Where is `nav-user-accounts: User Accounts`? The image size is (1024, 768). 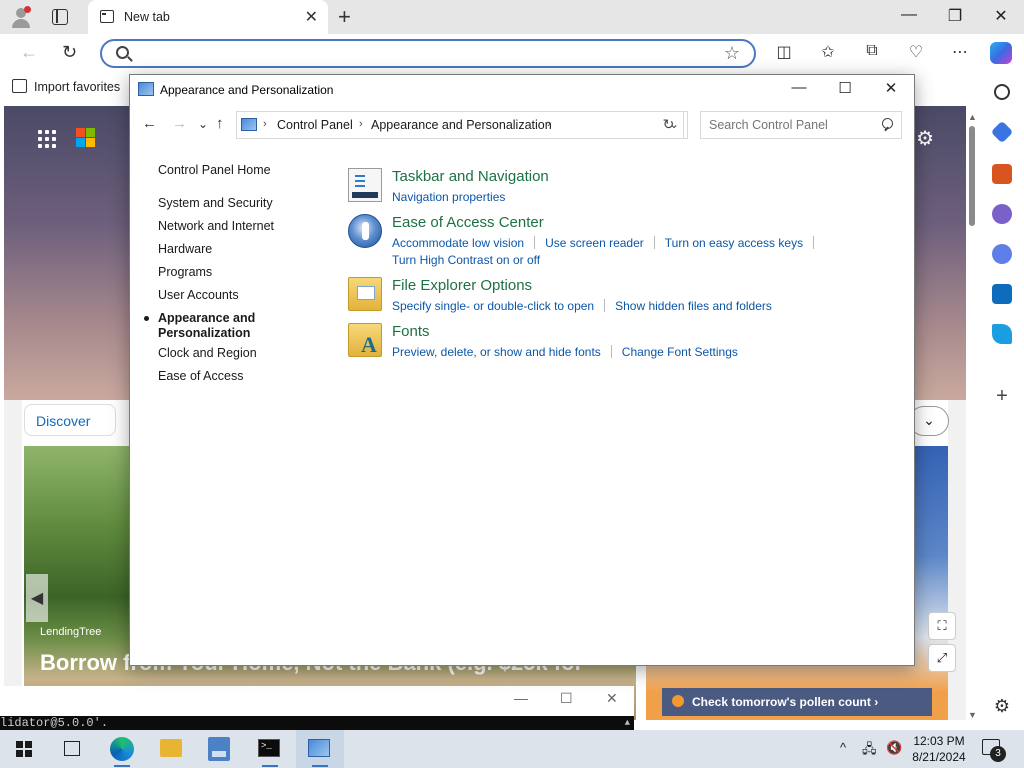
nav-user-accounts: User Accounts is located at coordinates (198, 295).